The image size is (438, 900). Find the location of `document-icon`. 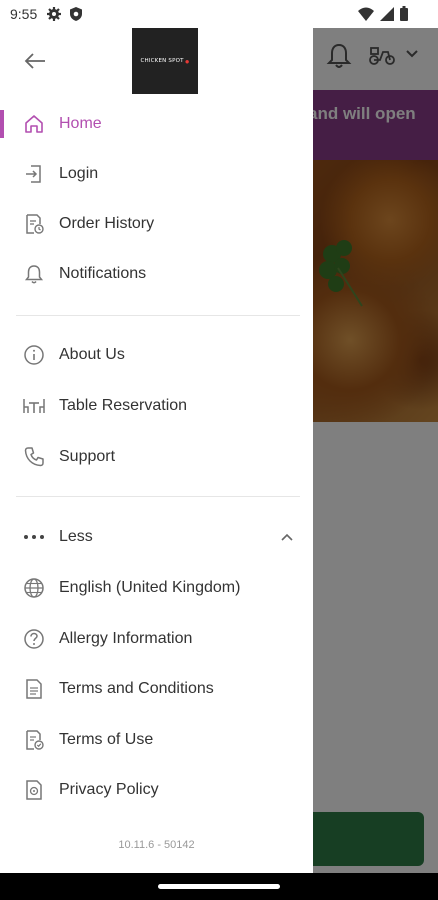

document-icon is located at coordinates (34, 689).